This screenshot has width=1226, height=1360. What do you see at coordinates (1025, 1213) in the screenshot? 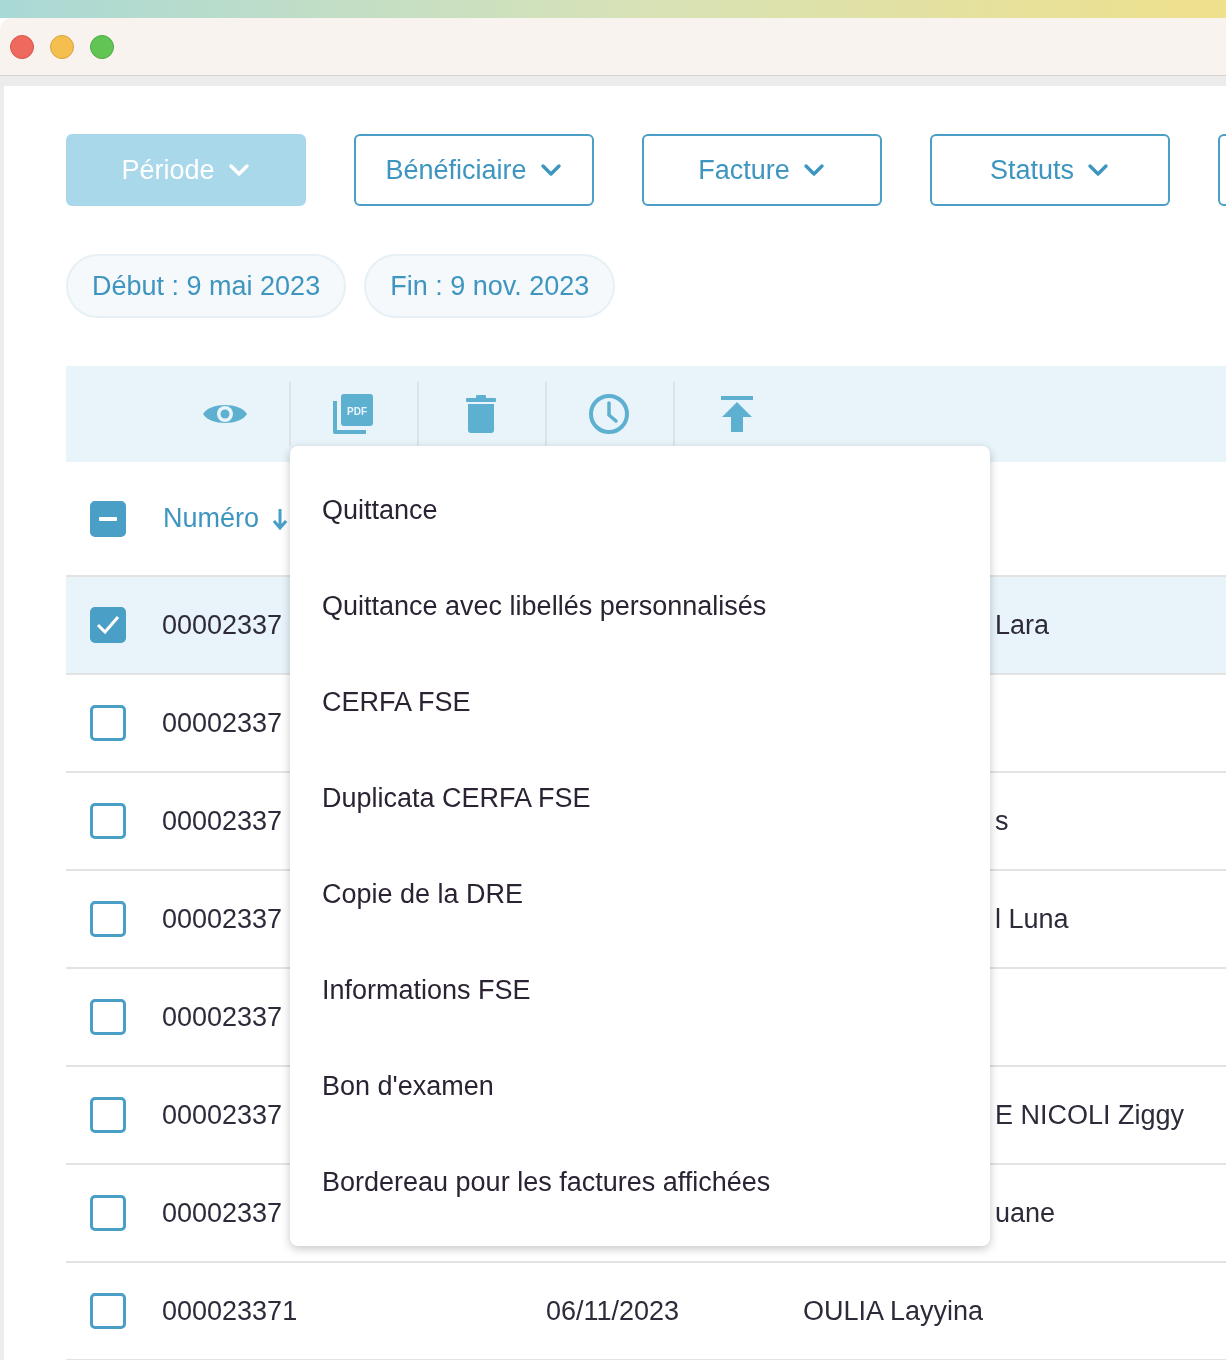
I see `table-cell: uane` at bounding box center [1025, 1213].